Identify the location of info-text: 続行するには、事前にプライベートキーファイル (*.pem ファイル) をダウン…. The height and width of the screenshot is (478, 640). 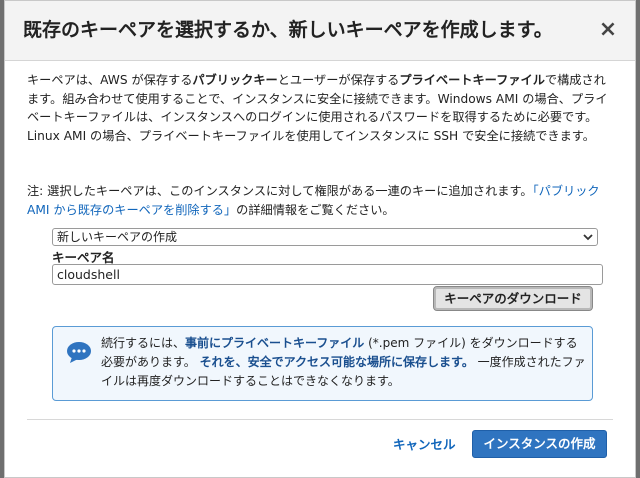
(344, 362).